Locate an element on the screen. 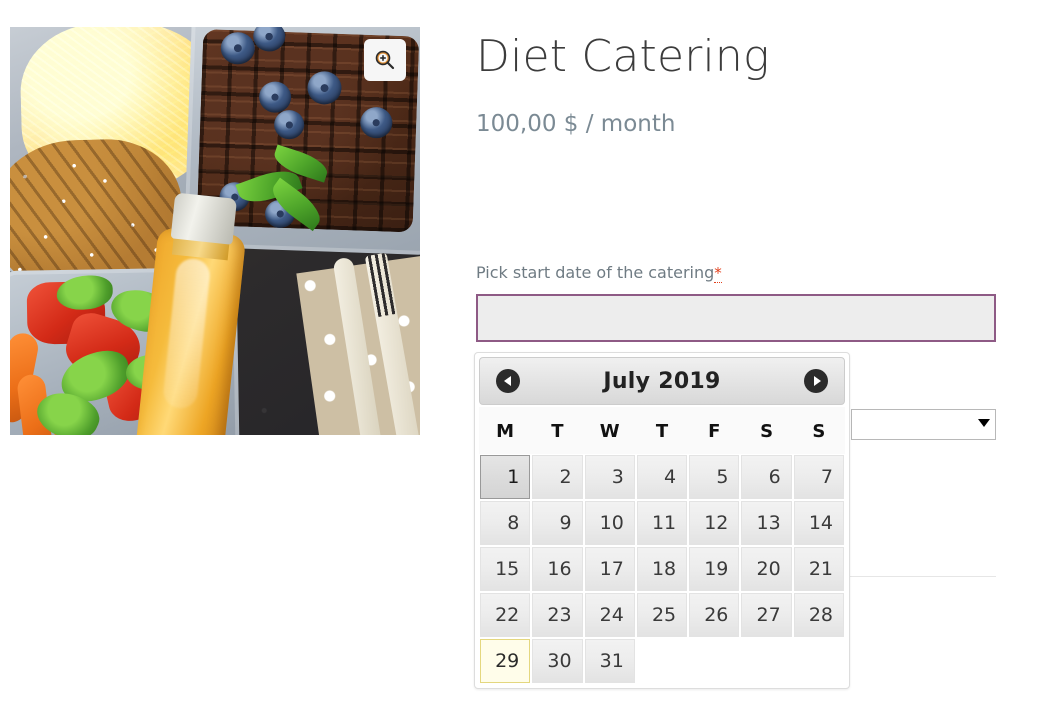 The width and height of the screenshot is (1041, 701). chevron-left-icon is located at coordinates (507, 381).